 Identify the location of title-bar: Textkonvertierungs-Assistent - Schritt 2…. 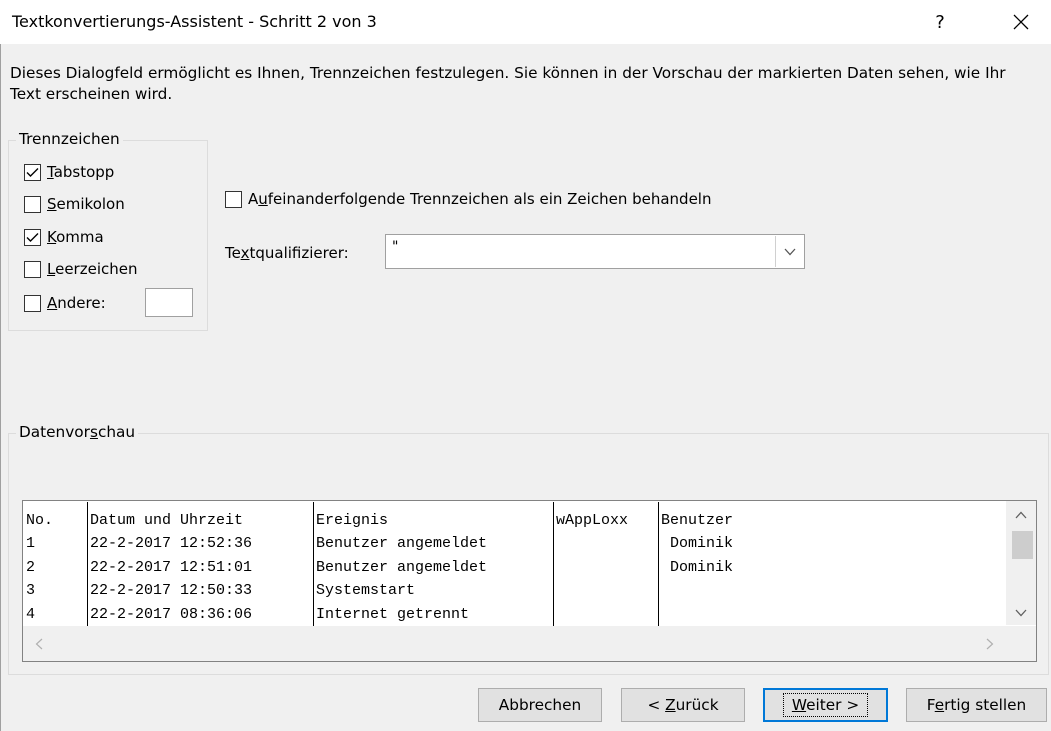
(525, 22).